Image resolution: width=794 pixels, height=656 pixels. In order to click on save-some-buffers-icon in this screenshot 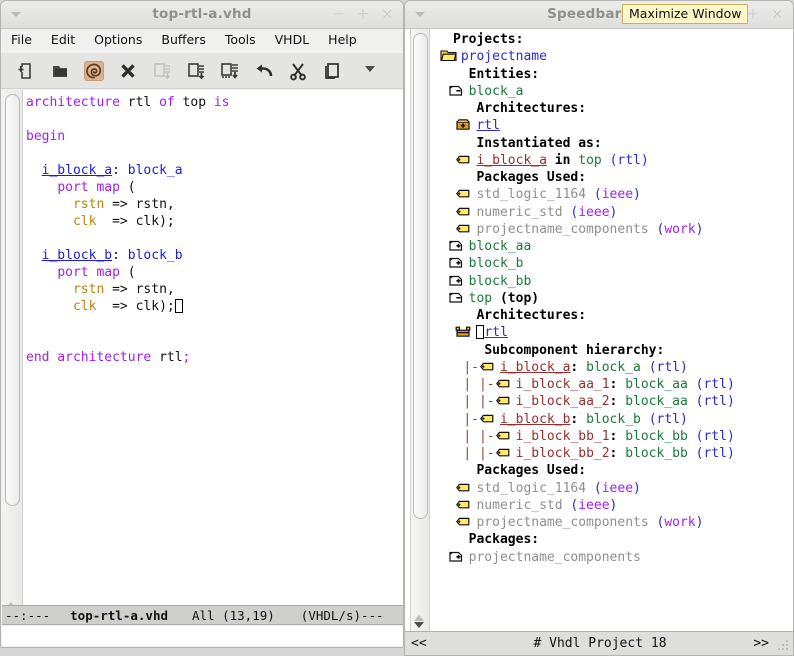, I will do `click(196, 71)`.